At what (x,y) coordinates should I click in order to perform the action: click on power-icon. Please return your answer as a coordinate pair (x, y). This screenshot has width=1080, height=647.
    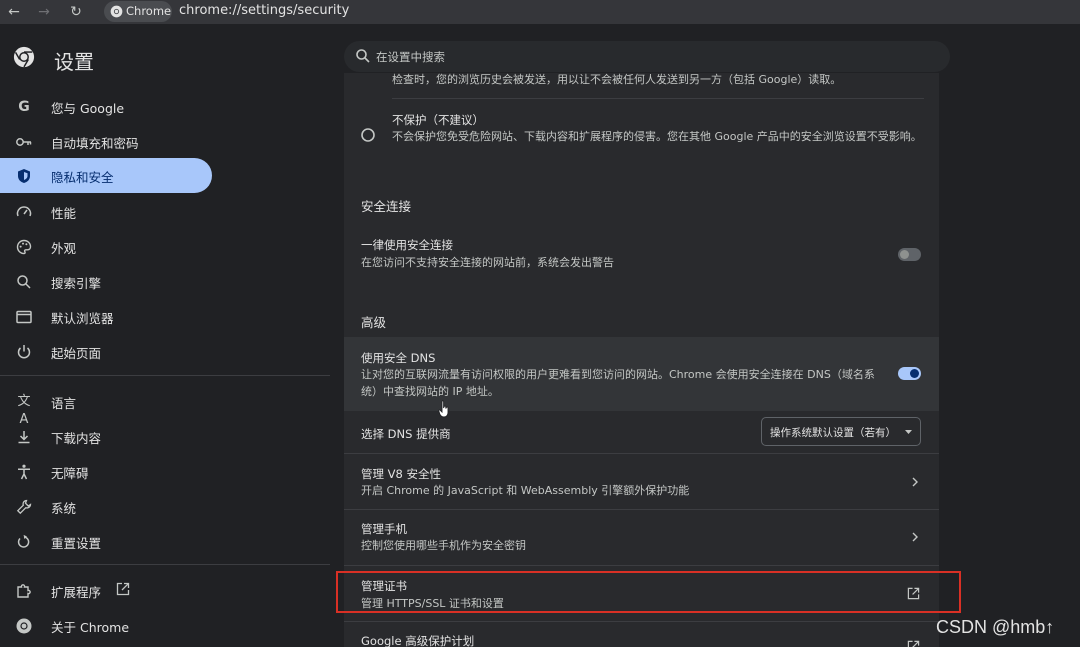
    Looking at the image, I should click on (24, 352).